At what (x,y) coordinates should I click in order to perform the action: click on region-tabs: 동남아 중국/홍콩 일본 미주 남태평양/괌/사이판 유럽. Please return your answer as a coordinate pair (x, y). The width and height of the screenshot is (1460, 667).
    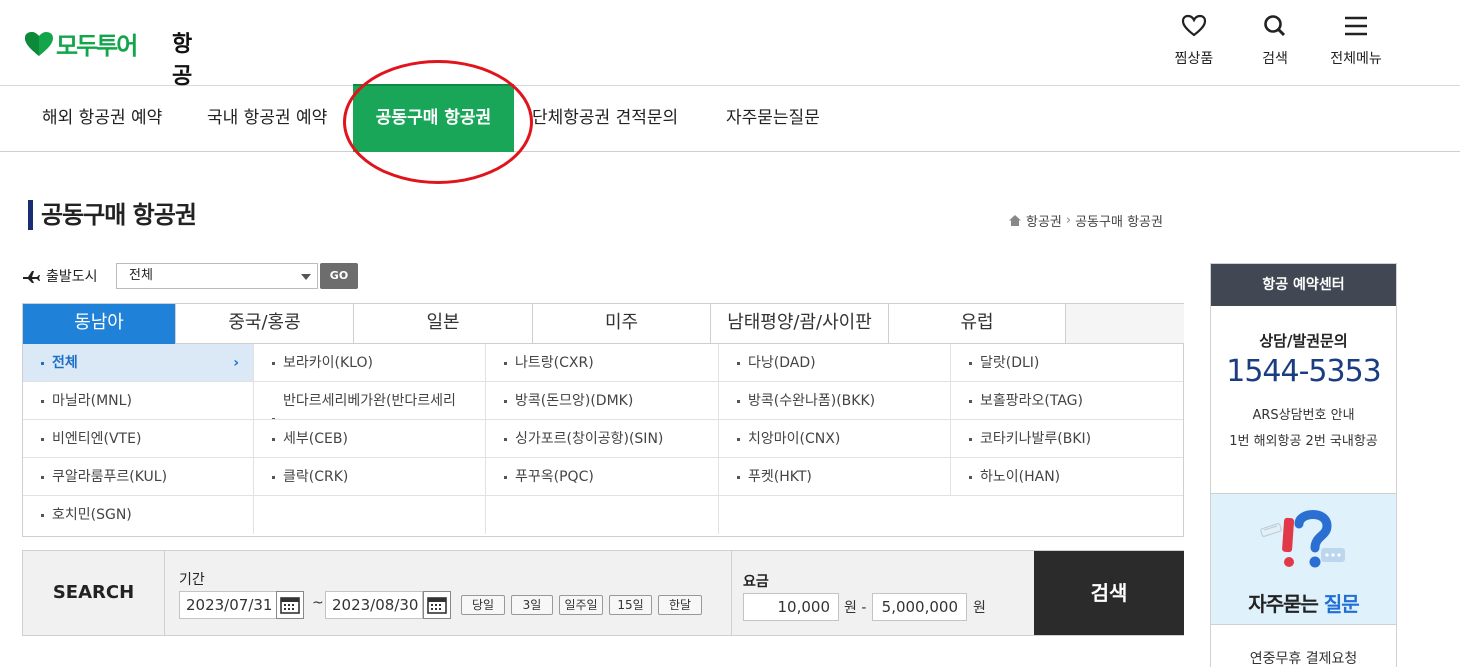
    Looking at the image, I should click on (604, 324).